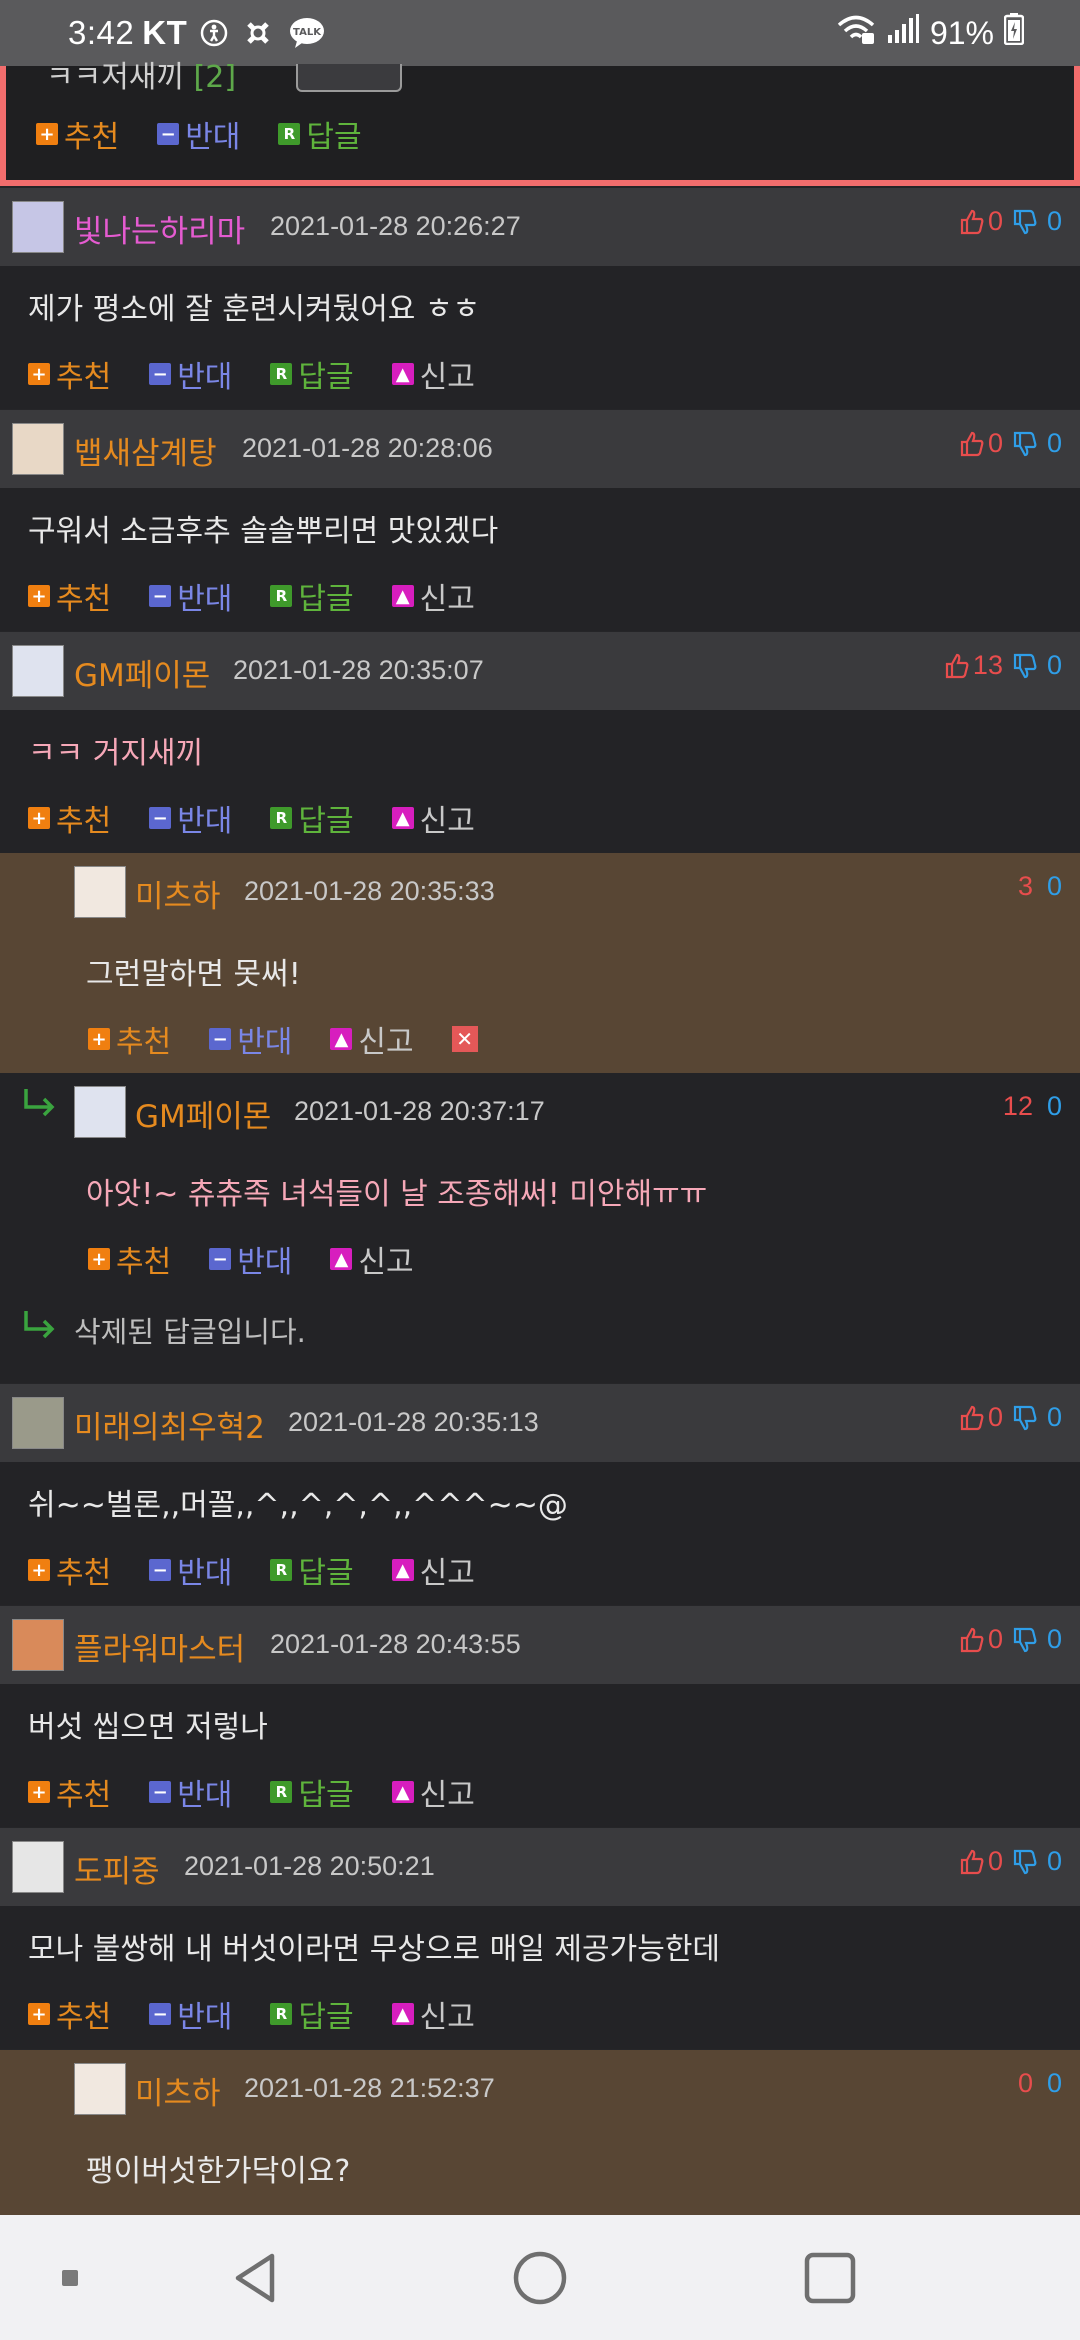 The height and width of the screenshot is (2340, 1080). What do you see at coordinates (349, 78) in the screenshot?
I see `move-button` at bounding box center [349, 78].